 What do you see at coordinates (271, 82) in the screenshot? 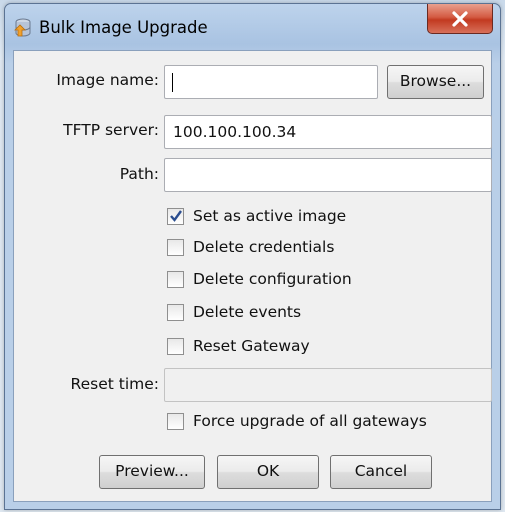
I see `image-name-input` at bounding box center [271, 82].